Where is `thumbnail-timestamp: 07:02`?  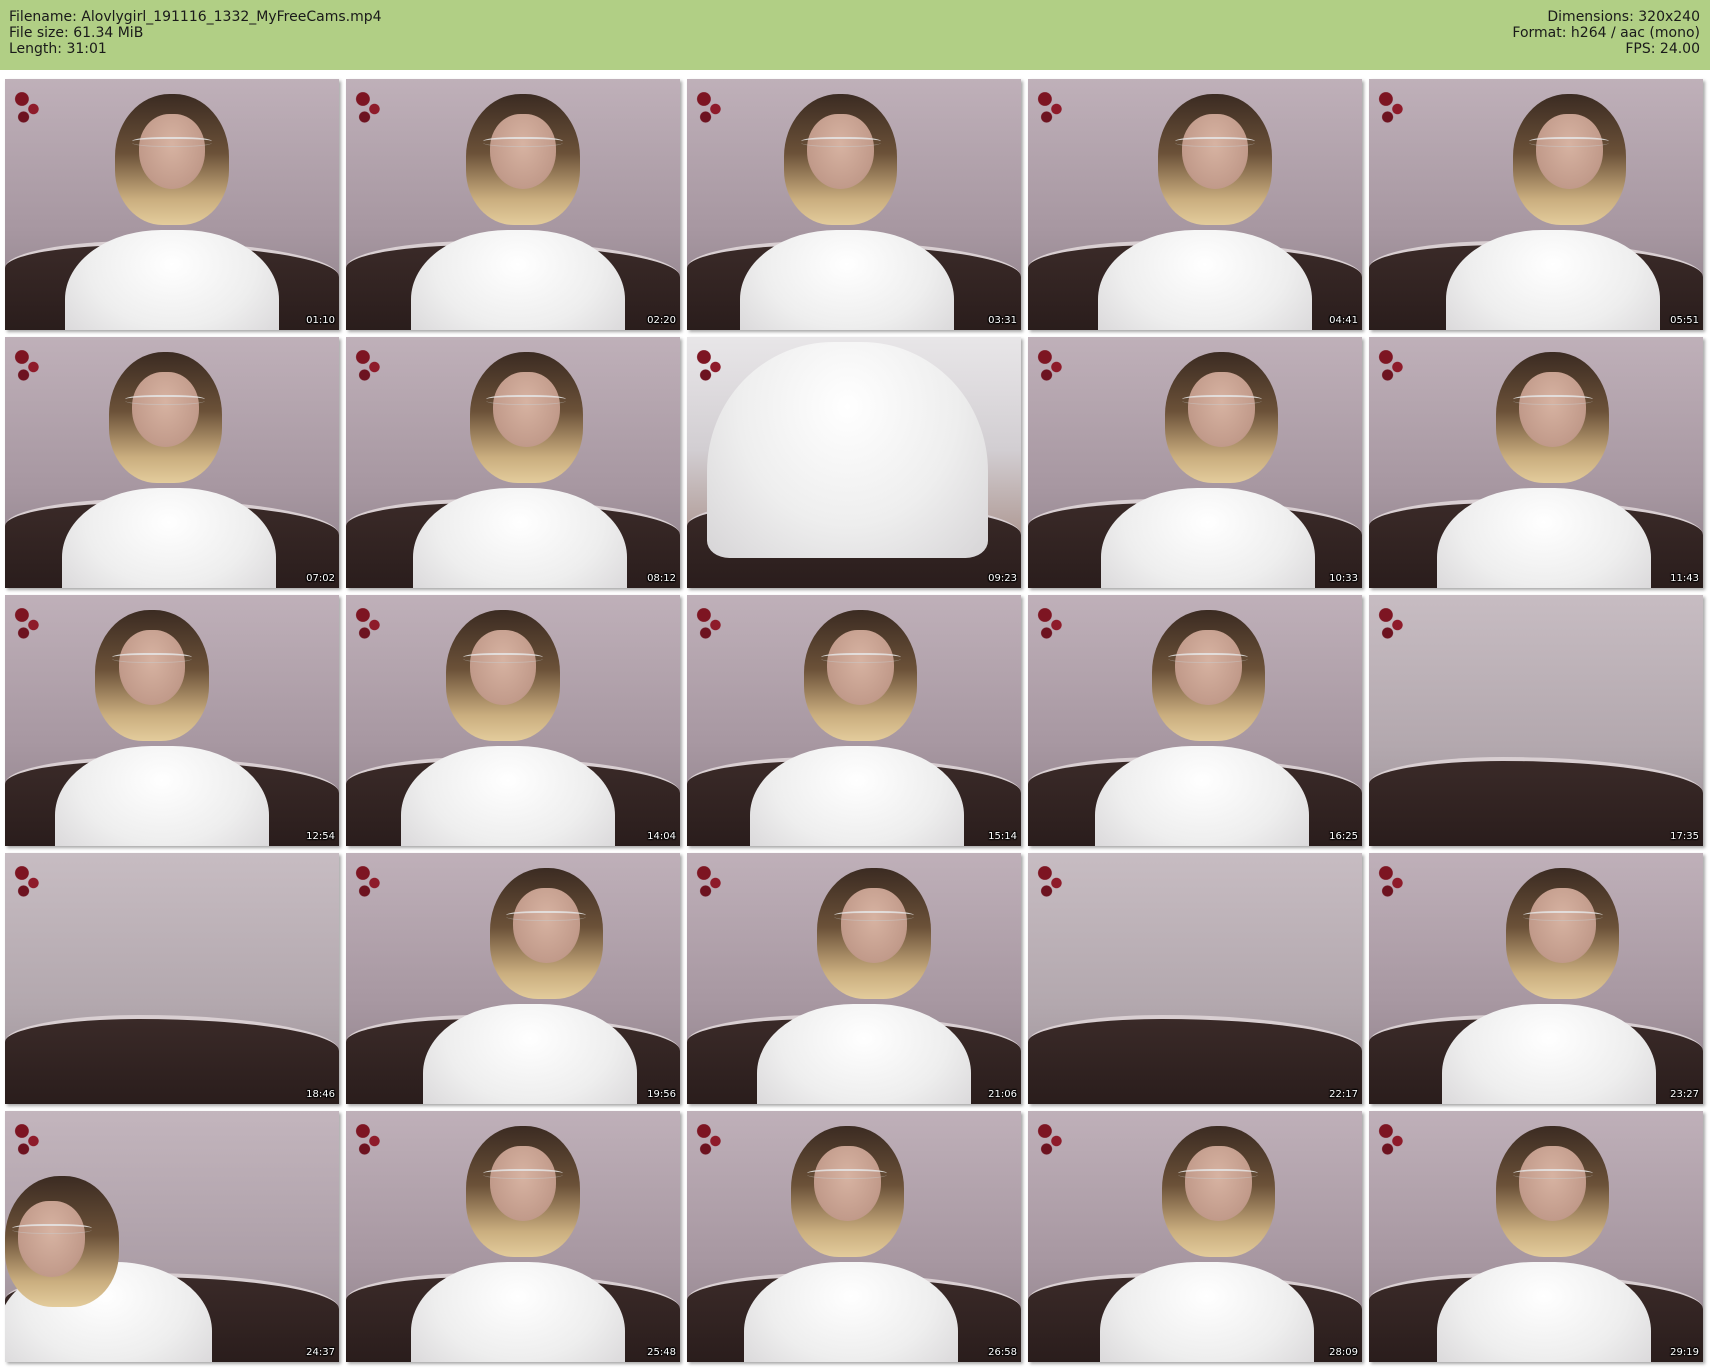 thumbnail-timestamp: 07:02 is located at coordinates (320, 578).